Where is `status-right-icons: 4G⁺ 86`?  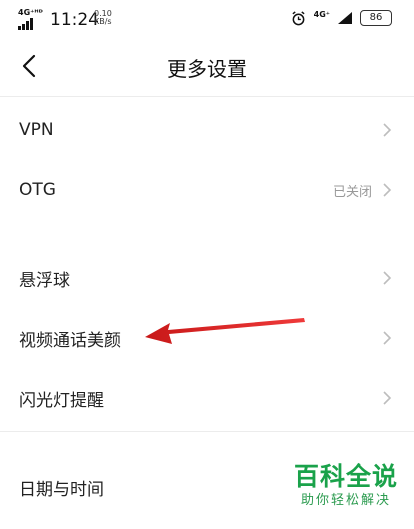
status-right-icons: 4G⁺ 86 is located at coordinates (341, 18).